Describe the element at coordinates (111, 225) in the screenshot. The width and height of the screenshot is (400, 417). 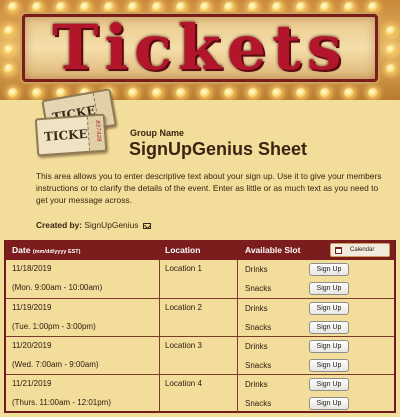
I see `creator-name: SignUpGenius` at that location.